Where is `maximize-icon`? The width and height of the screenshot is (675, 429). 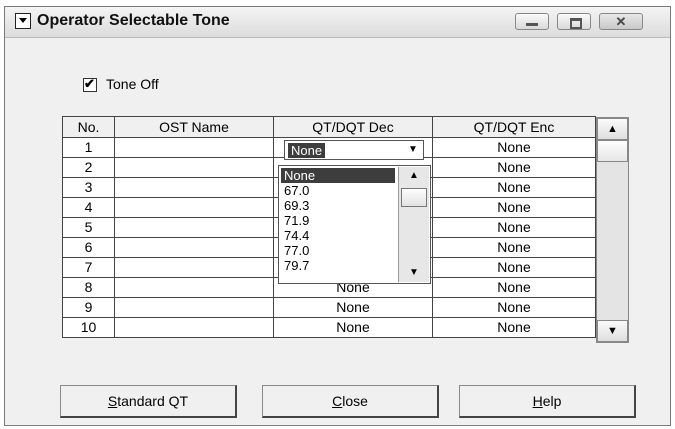
maximize-icon is located at coordinates (576, 23).